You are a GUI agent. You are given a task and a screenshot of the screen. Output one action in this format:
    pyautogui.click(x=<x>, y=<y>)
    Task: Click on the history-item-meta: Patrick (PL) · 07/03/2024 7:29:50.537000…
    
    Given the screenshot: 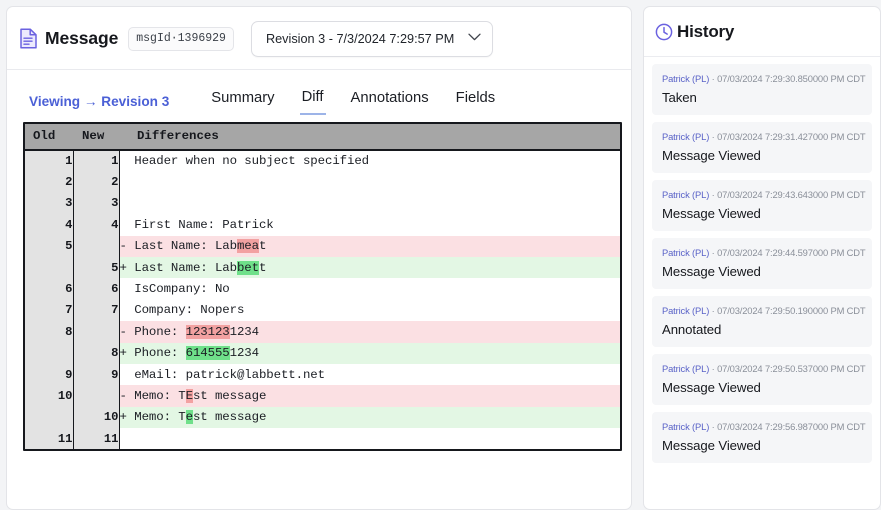 What is the action you would take?
    pyautogui.click(x=764, y=368)
    